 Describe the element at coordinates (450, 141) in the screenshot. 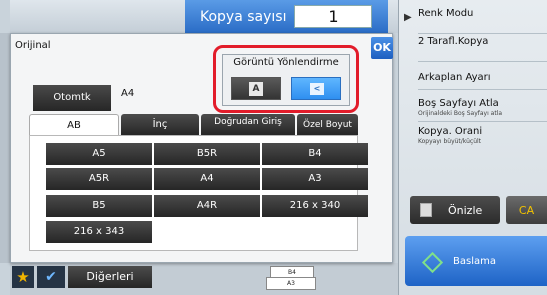

I see `menu-item-sub-label: Kopyayı büyüt/küçült` at that location.